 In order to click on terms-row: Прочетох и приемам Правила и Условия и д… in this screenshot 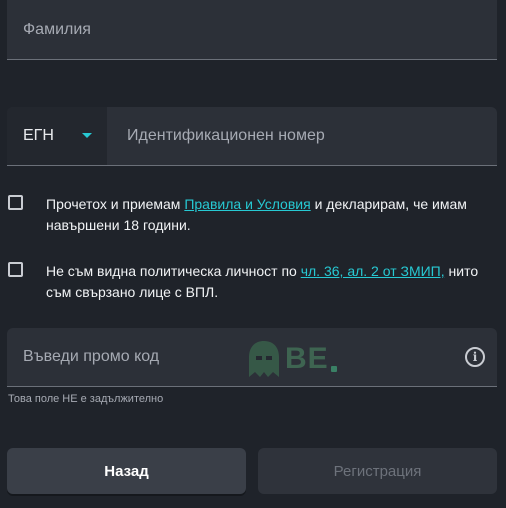, I will do `click(252, 215)`.